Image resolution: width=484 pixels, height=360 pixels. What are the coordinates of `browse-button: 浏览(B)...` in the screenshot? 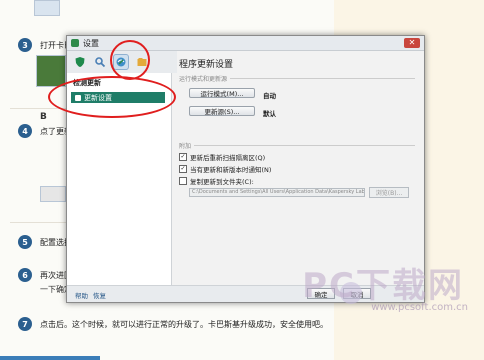 It's located at (389, 192).